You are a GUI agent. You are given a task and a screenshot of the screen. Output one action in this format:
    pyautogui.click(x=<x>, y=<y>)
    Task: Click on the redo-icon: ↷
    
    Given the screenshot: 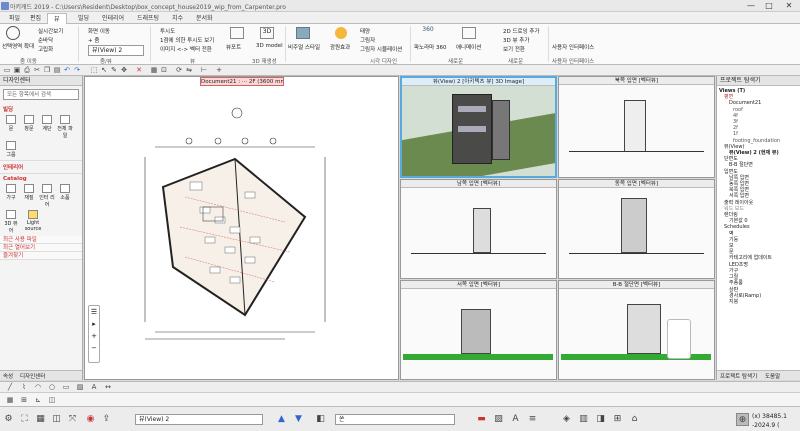 What is the action you would take?
    pyautogui.click(x=77, y=70)
    